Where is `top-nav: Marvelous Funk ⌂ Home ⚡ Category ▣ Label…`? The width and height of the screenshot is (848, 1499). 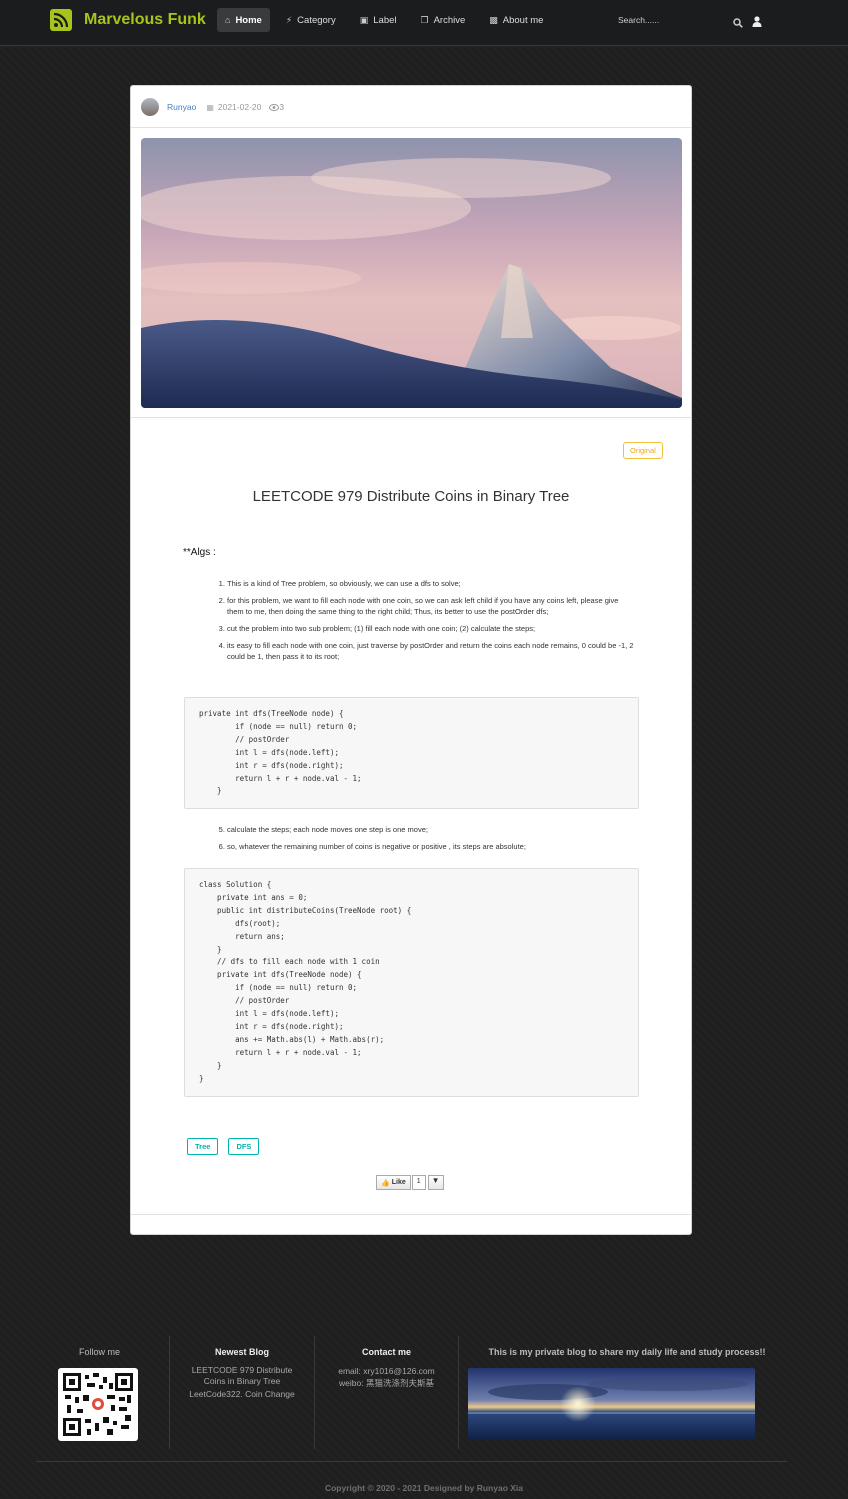 top-nav: Marvelous Funk ⌂ Home ⚡ Category ▣ Label… is located at coordinates (424, 23).